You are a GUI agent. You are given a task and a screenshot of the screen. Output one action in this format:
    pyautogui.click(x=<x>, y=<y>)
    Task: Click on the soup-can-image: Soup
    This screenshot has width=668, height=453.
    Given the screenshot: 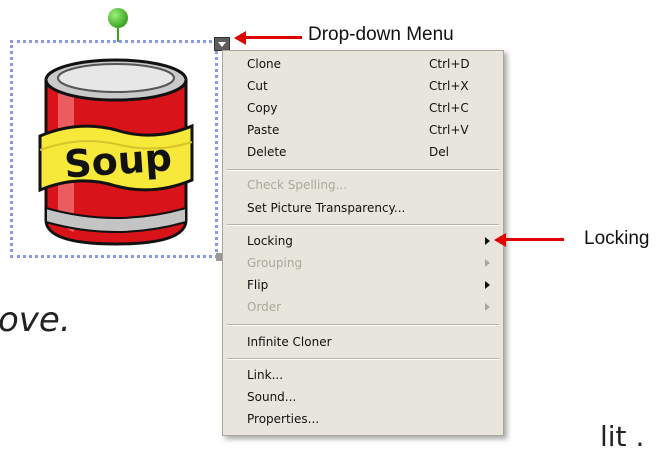 What is the action you would take?
    pyautogui.click(x=116, y=150)
    